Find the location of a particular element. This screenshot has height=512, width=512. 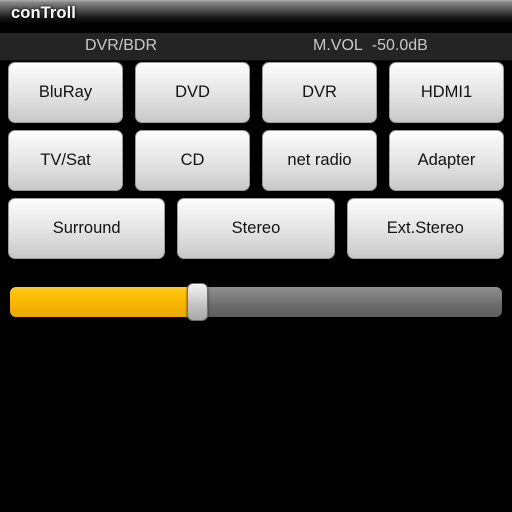

button-stereo: Stereo is located at coordinates (256, 228).